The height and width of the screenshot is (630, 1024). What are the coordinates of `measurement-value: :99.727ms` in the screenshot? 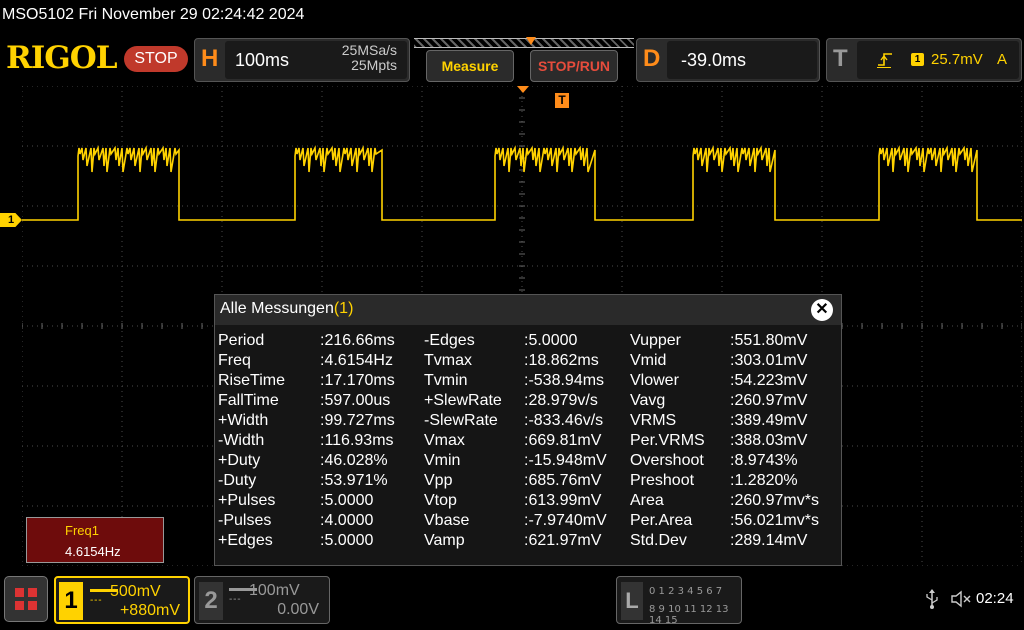 It's located at (357, 420).